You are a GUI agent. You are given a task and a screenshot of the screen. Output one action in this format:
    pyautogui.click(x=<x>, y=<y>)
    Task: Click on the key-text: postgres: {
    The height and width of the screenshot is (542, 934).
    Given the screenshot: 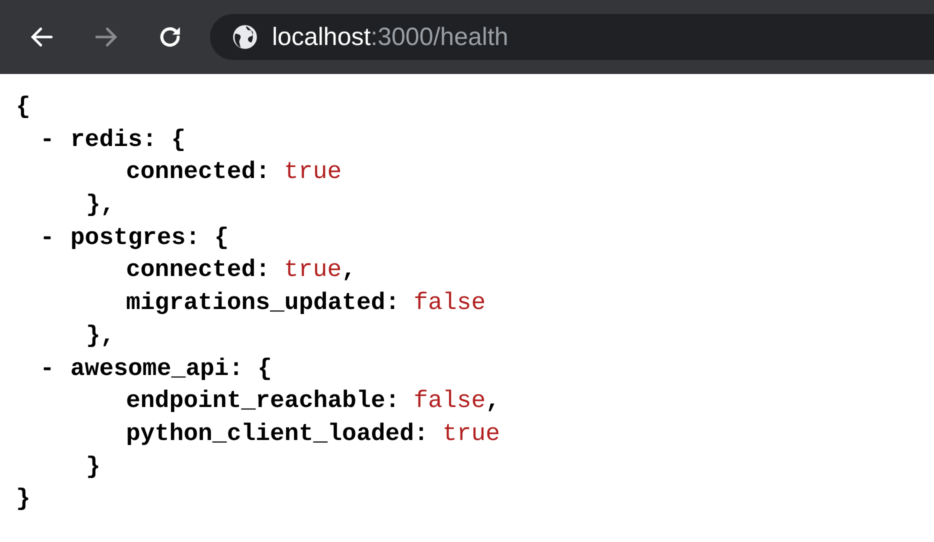 What is the action you would take?
    pyautogui.click(x=149, y=239)
    